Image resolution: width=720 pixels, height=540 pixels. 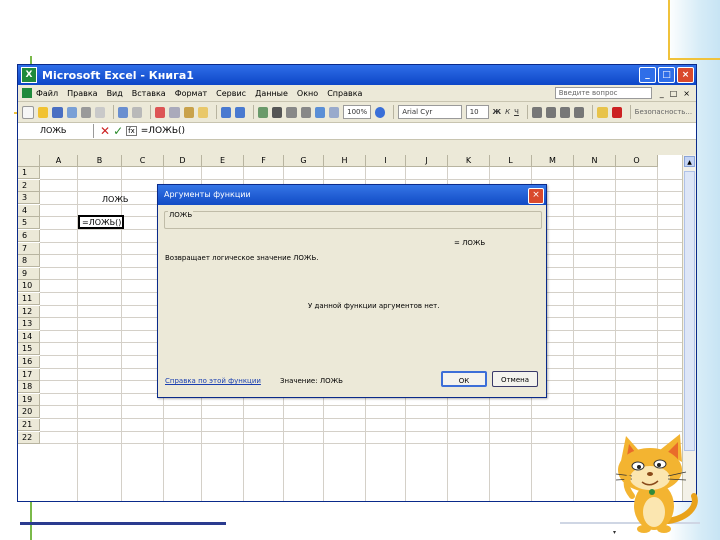 What do you see at coordinates (29, 324) in the screenshot?
I see `row-header: 13` at bounding box center [29, 324].